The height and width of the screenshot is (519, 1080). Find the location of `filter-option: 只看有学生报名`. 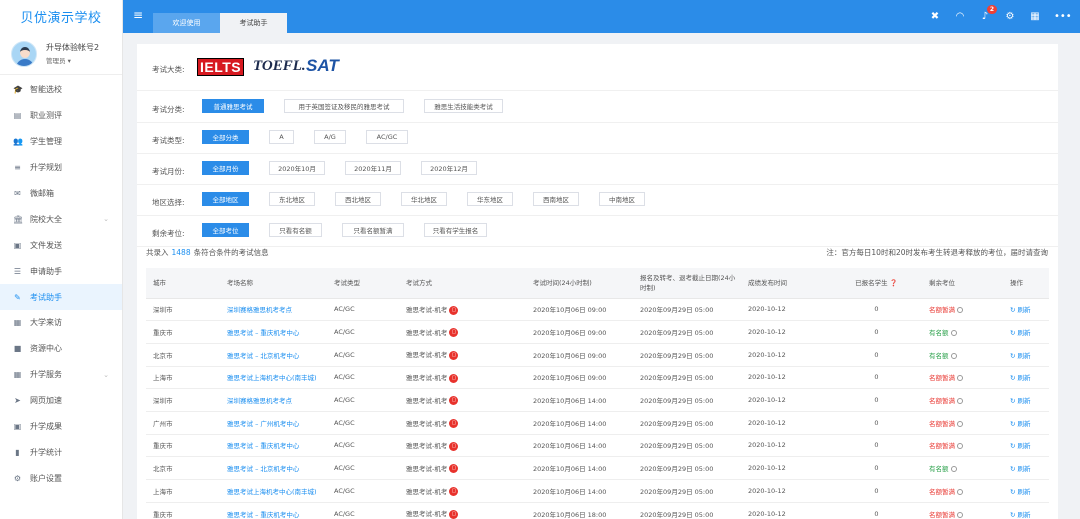

filter-option: 只看有学生报名 is located at coordinates (455, 230).